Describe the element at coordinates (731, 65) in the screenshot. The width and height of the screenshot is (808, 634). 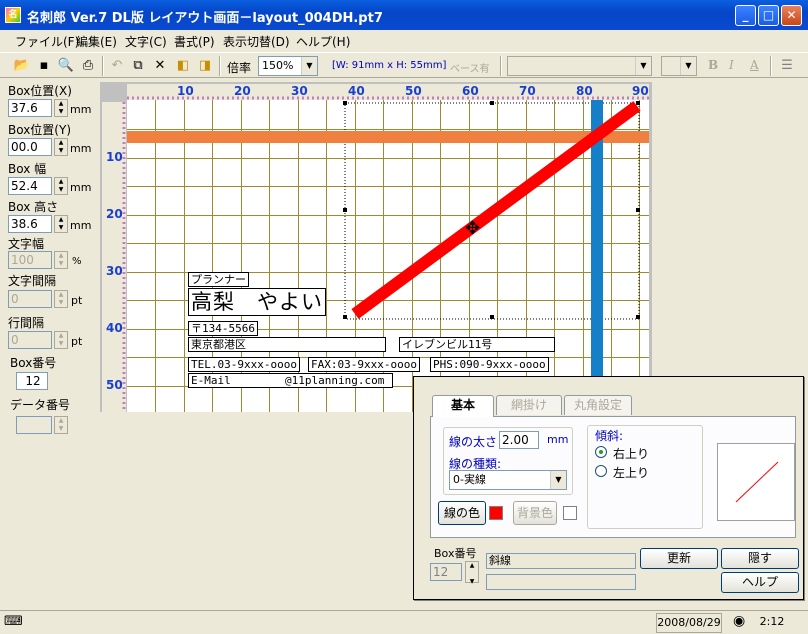
I see `italic-button: I` at that location.